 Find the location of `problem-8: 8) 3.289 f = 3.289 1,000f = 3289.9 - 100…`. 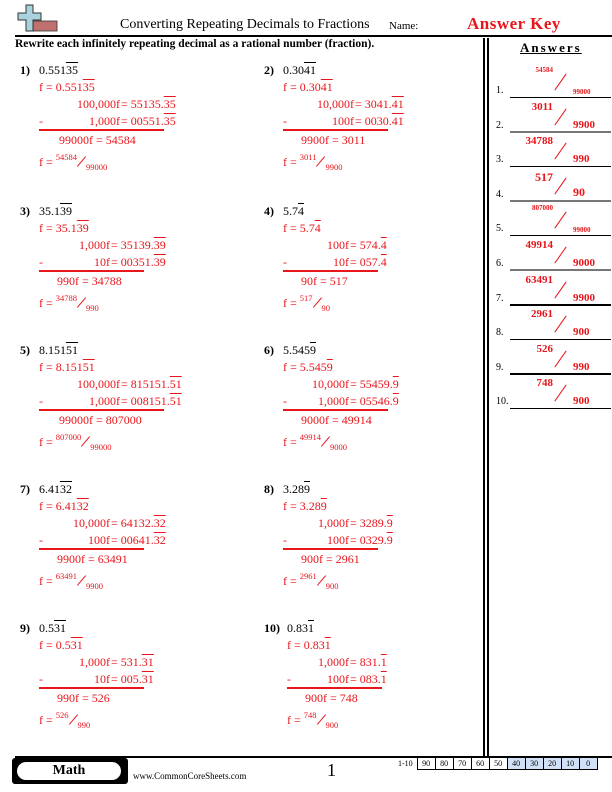

problem-8: 8) 3.289 f = 3.289 1,000f = 3289.9 - 100… is located at coordinates (379, 547).